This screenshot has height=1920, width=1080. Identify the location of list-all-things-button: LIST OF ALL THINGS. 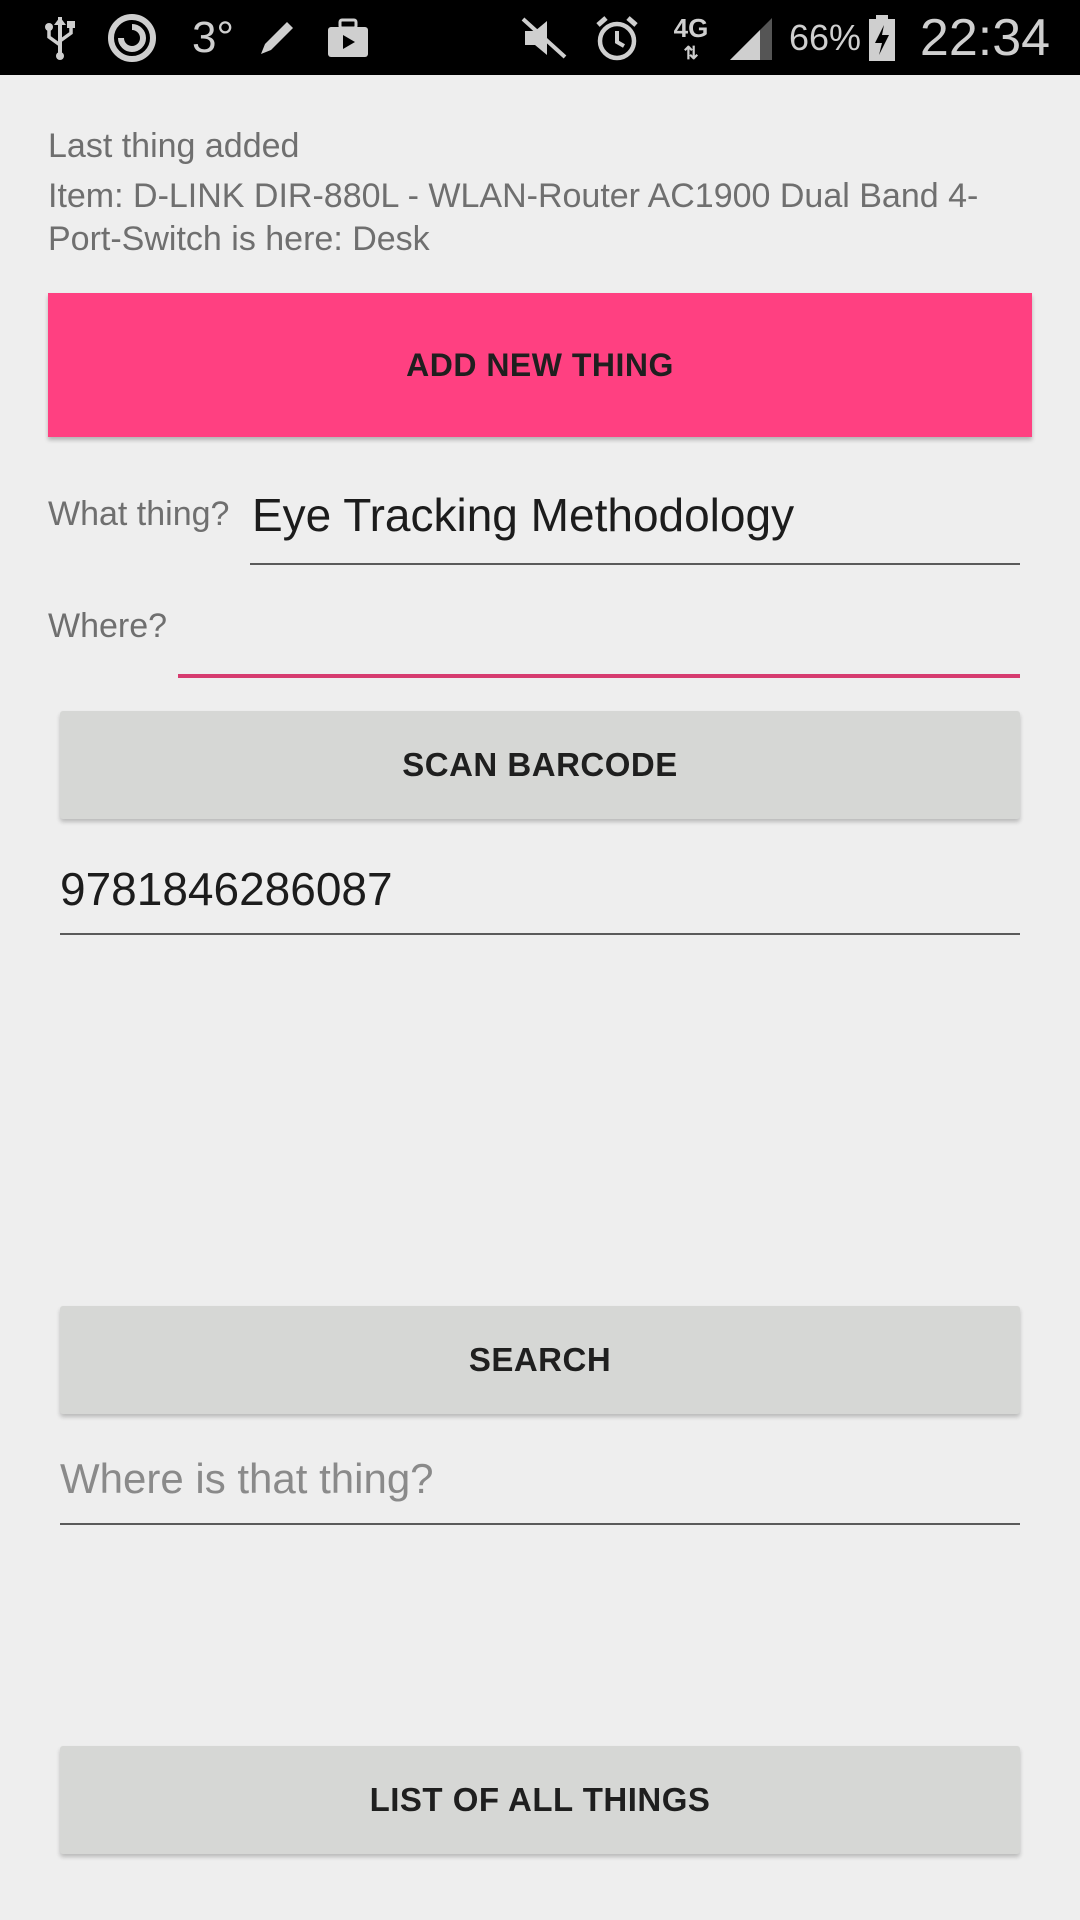
(540, 1800).